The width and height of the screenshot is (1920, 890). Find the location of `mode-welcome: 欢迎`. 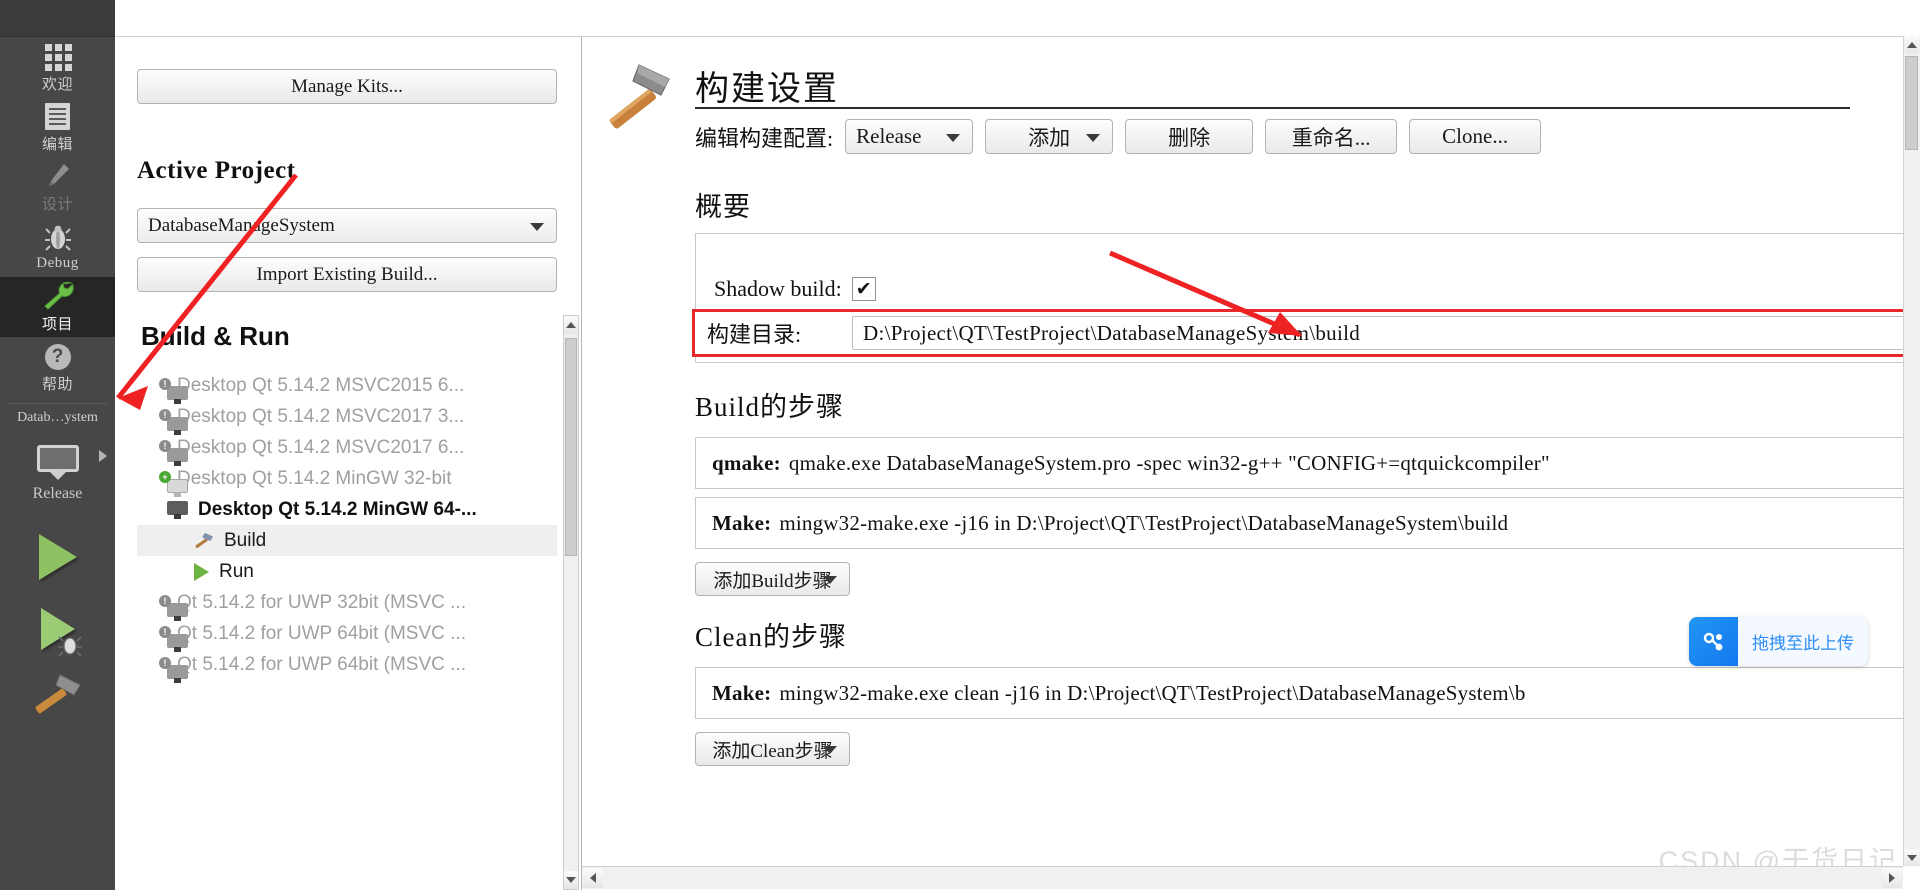

mode-welcome: 欢迎 is located at coordinates (57, 67).